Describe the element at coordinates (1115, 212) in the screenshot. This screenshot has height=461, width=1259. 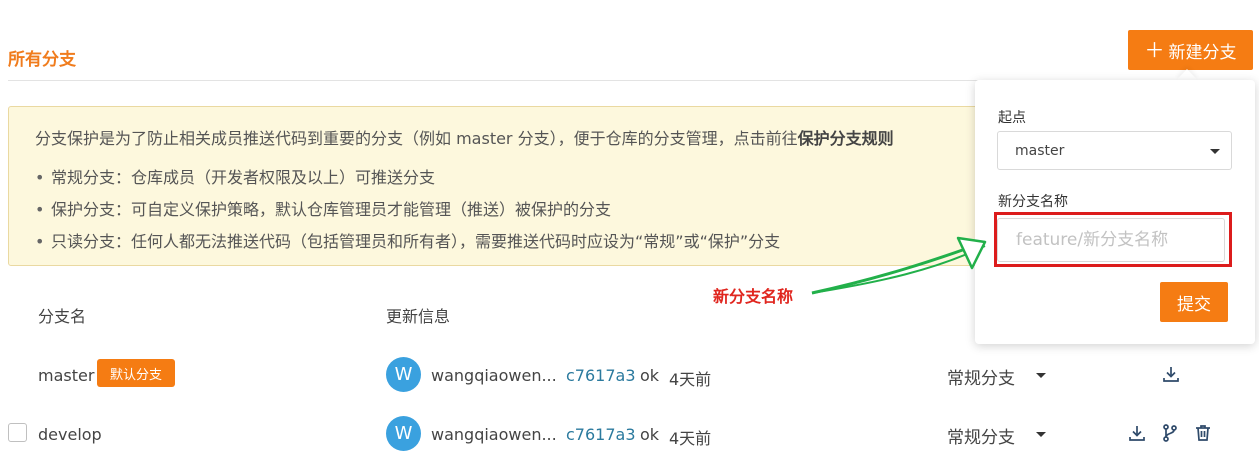
I see `new-branch-popover: 起点 master 新分支名称 提交` at that location.